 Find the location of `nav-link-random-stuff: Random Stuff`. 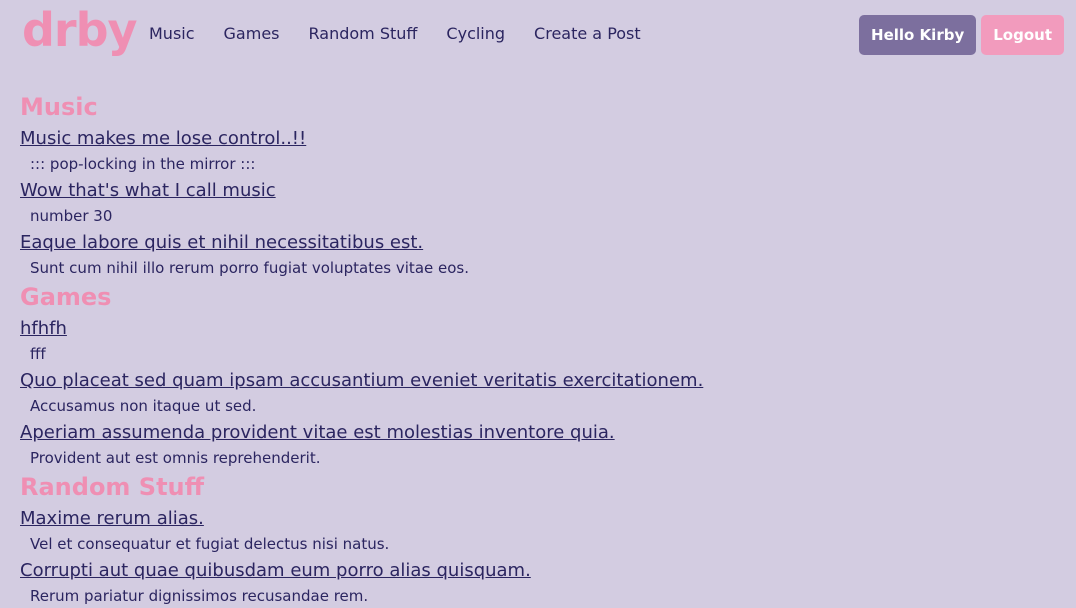

nav-link-random-stuff: Random Stuff is located at coordinates (363, 34).